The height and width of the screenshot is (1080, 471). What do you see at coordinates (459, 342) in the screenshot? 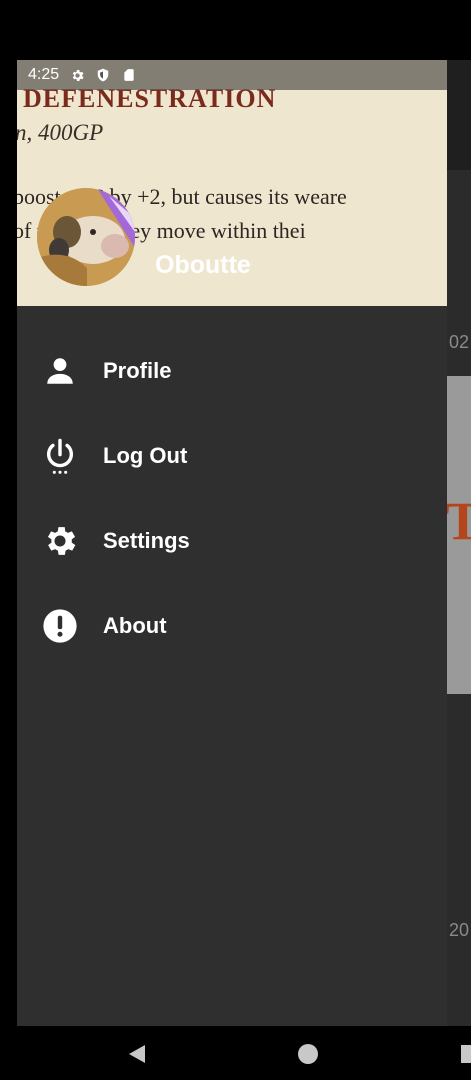
I see `background-date-top: 02` at bounding box center [459, 342].